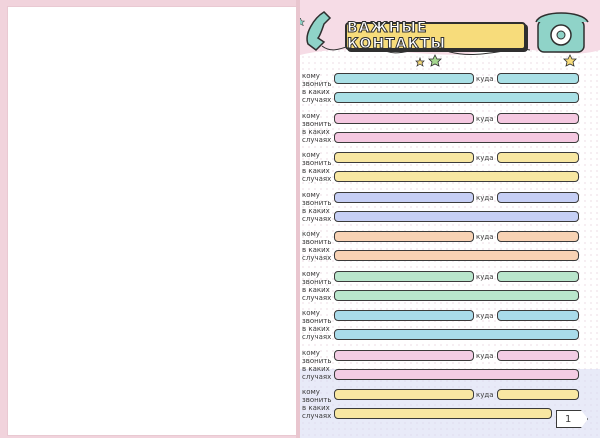 This screenshot has width=600, height=438. Describe the element at coordinates (562, 32) in the screenshot. I see `rotary-phone-icon` at that location.